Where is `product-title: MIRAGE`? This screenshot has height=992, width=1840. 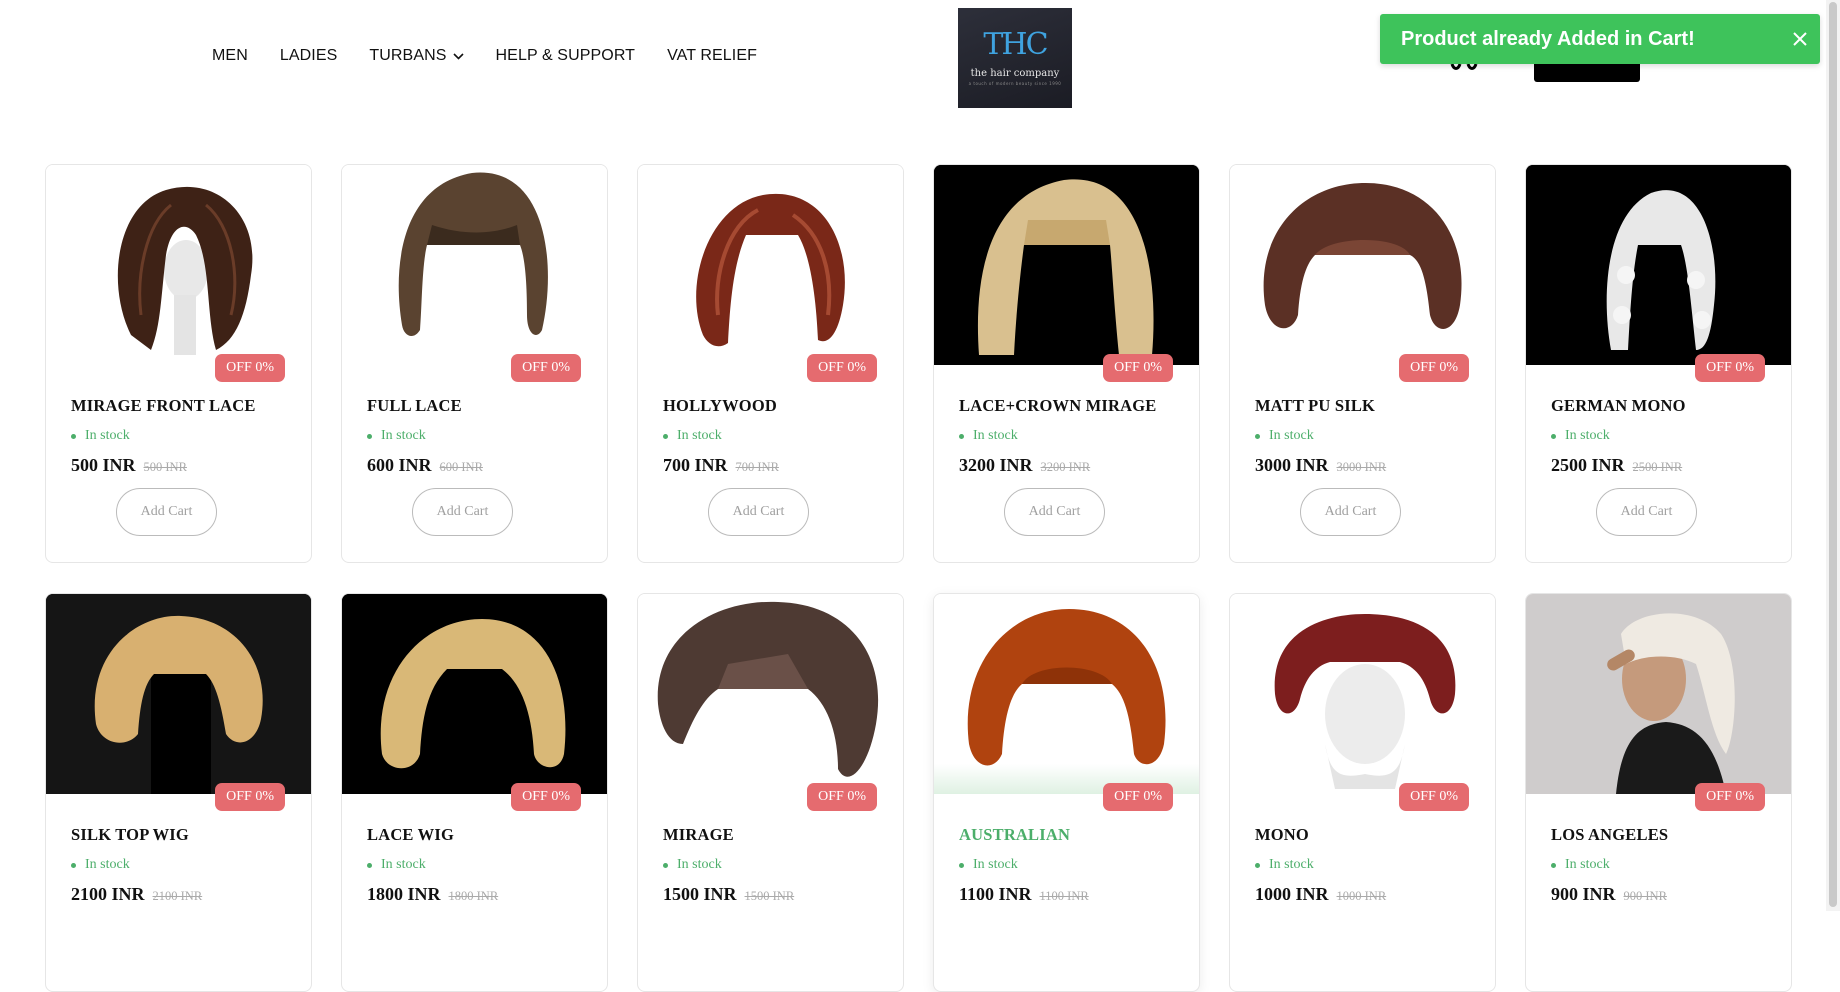
product-title: MIRAGE is located at coordinates (783, 835).